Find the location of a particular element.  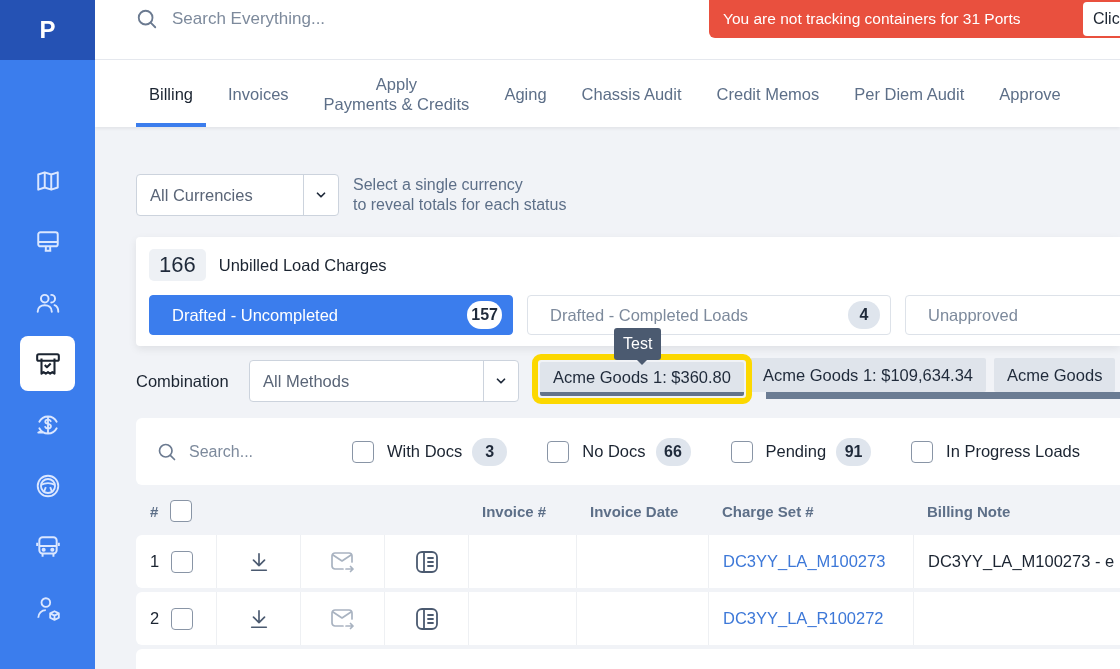

method-select: All Methods is located at coordinates (384, 381).